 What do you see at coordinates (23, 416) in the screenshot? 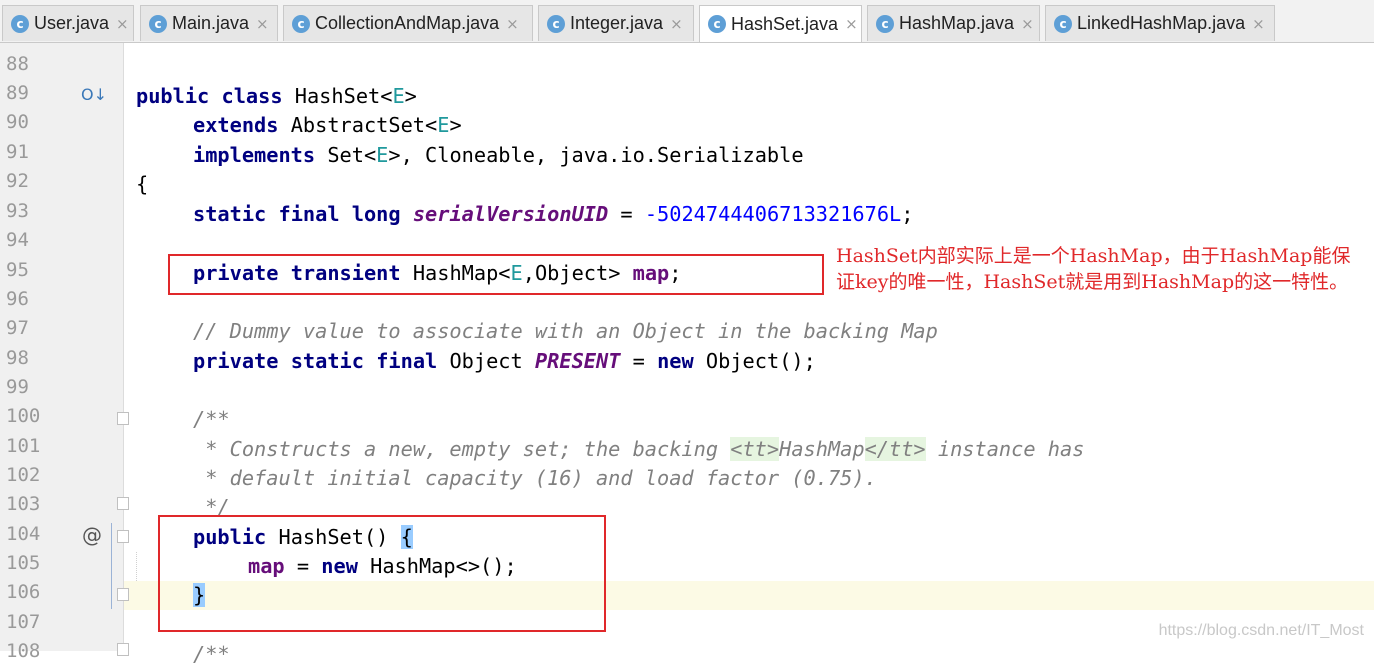
I see `line-number: 100` at bounding box center [23, 416].